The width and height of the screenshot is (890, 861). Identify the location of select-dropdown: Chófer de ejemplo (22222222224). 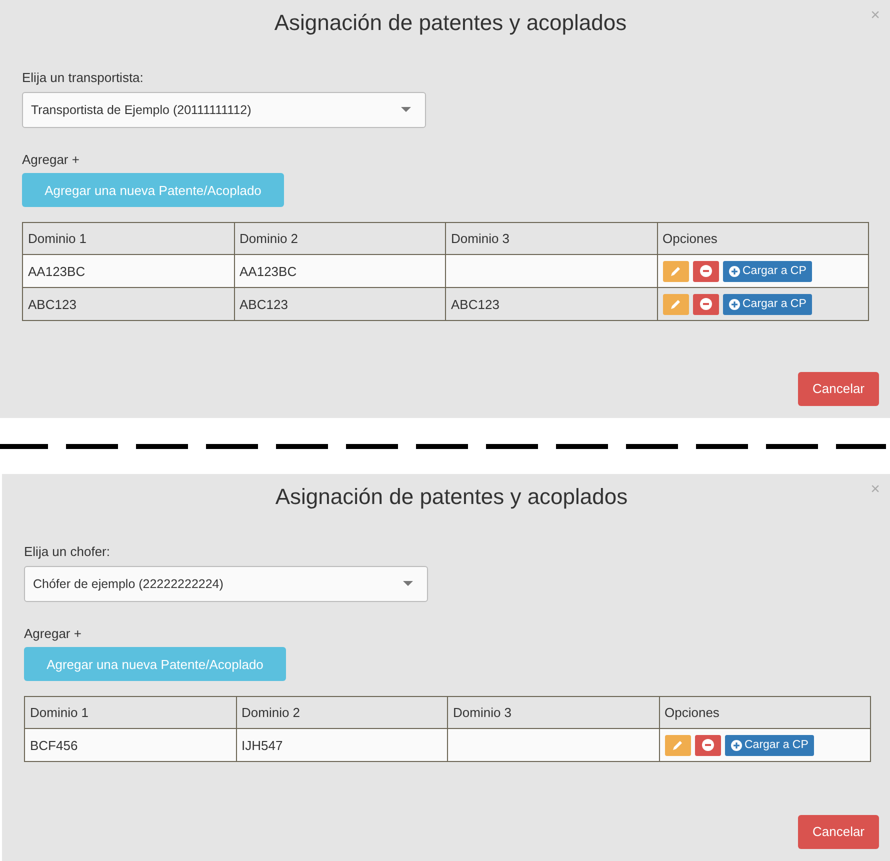
(226, 584).